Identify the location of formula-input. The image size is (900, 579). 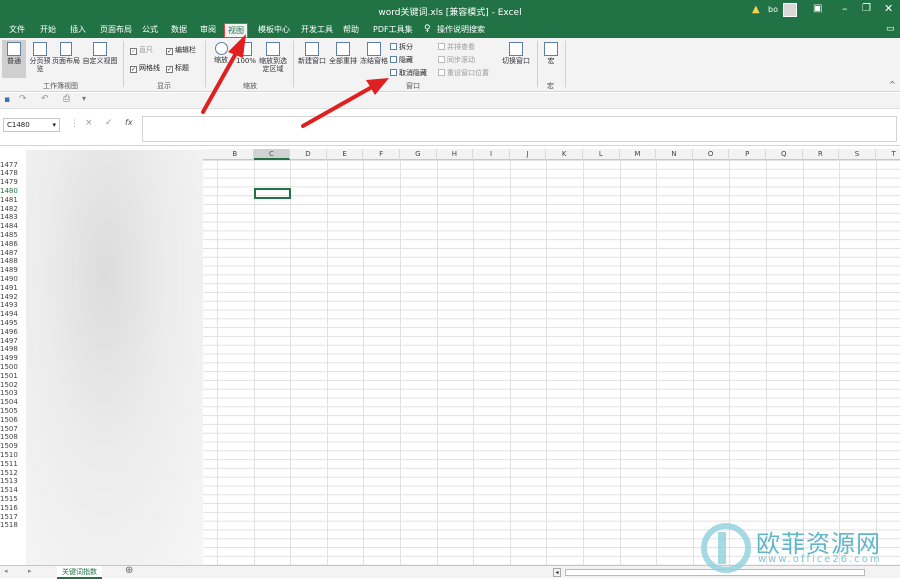
(519, 129).